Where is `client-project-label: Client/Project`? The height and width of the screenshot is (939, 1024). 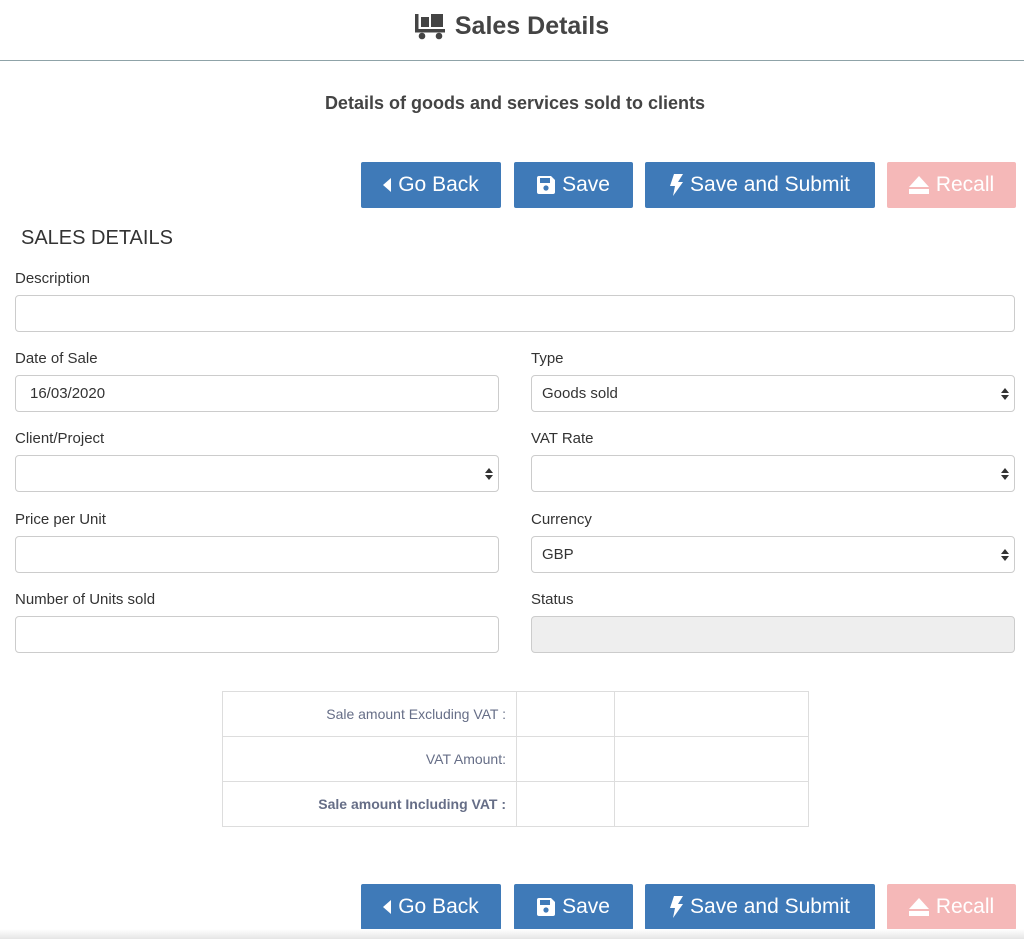 client-project-label: Client/Project is located at coordinates (60, 438).